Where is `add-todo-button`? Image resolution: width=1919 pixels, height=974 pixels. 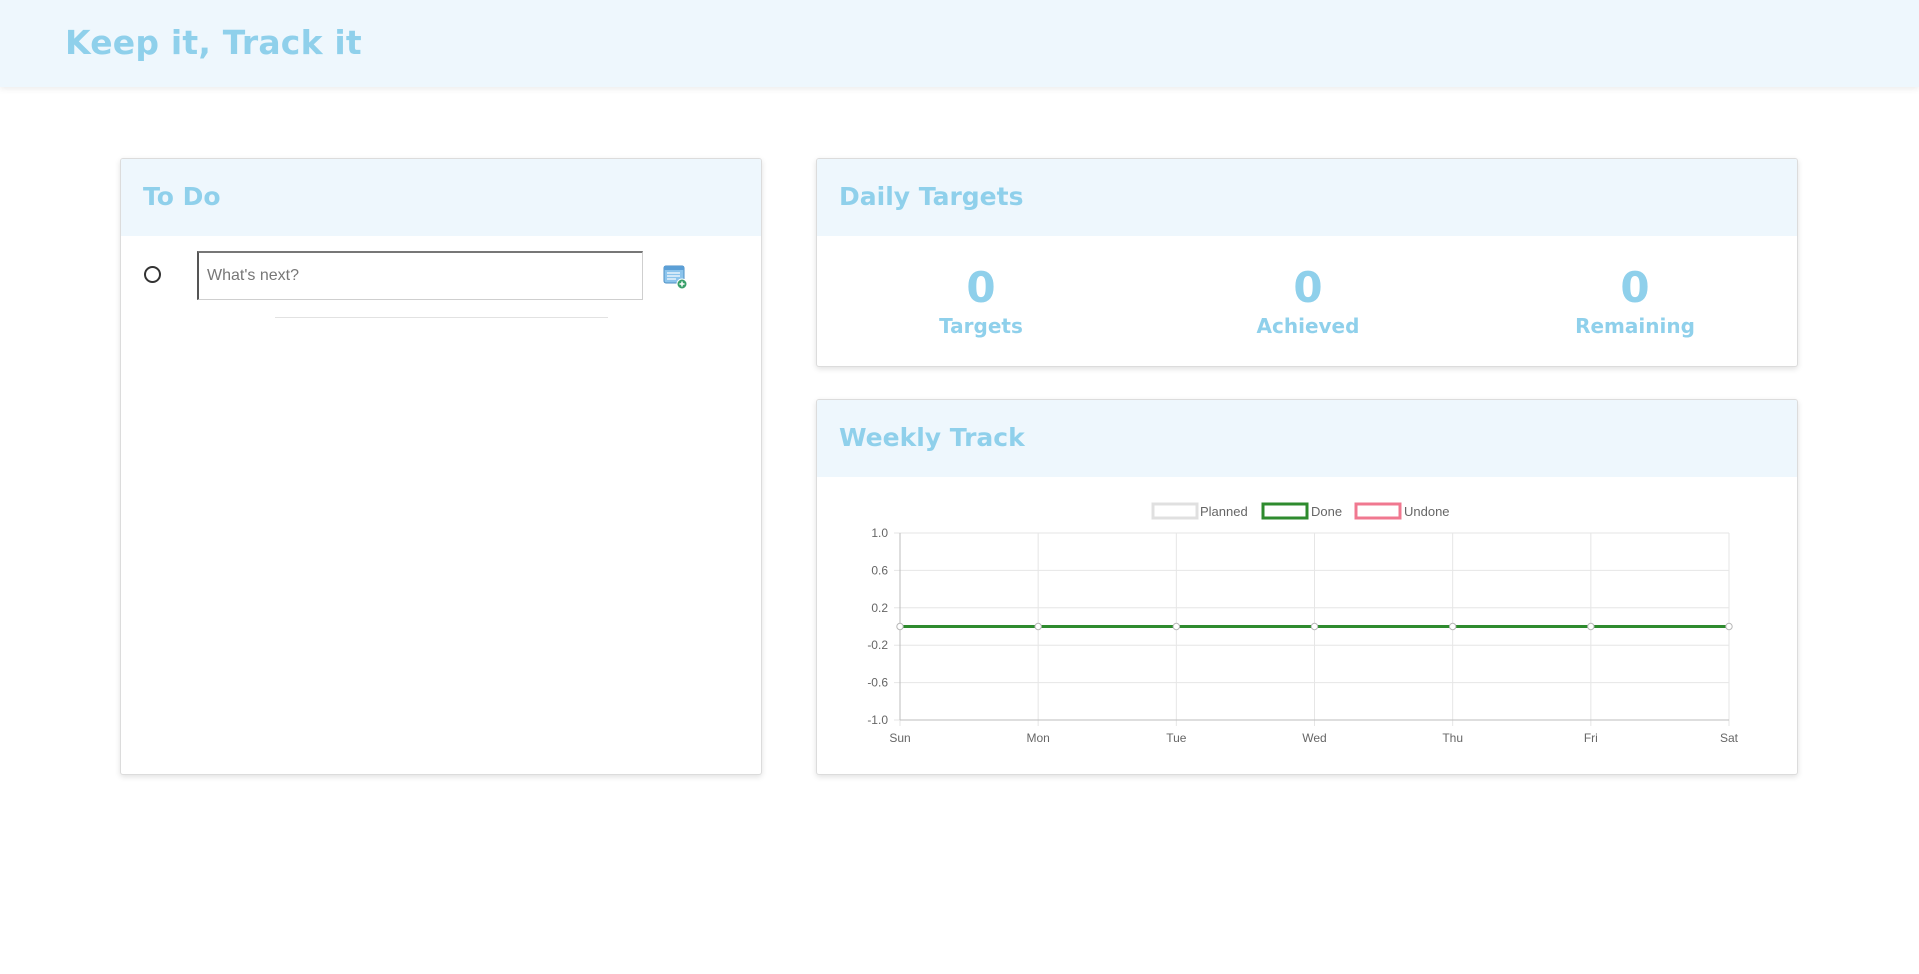
add-todo-button is located at coordinates (675, 276).